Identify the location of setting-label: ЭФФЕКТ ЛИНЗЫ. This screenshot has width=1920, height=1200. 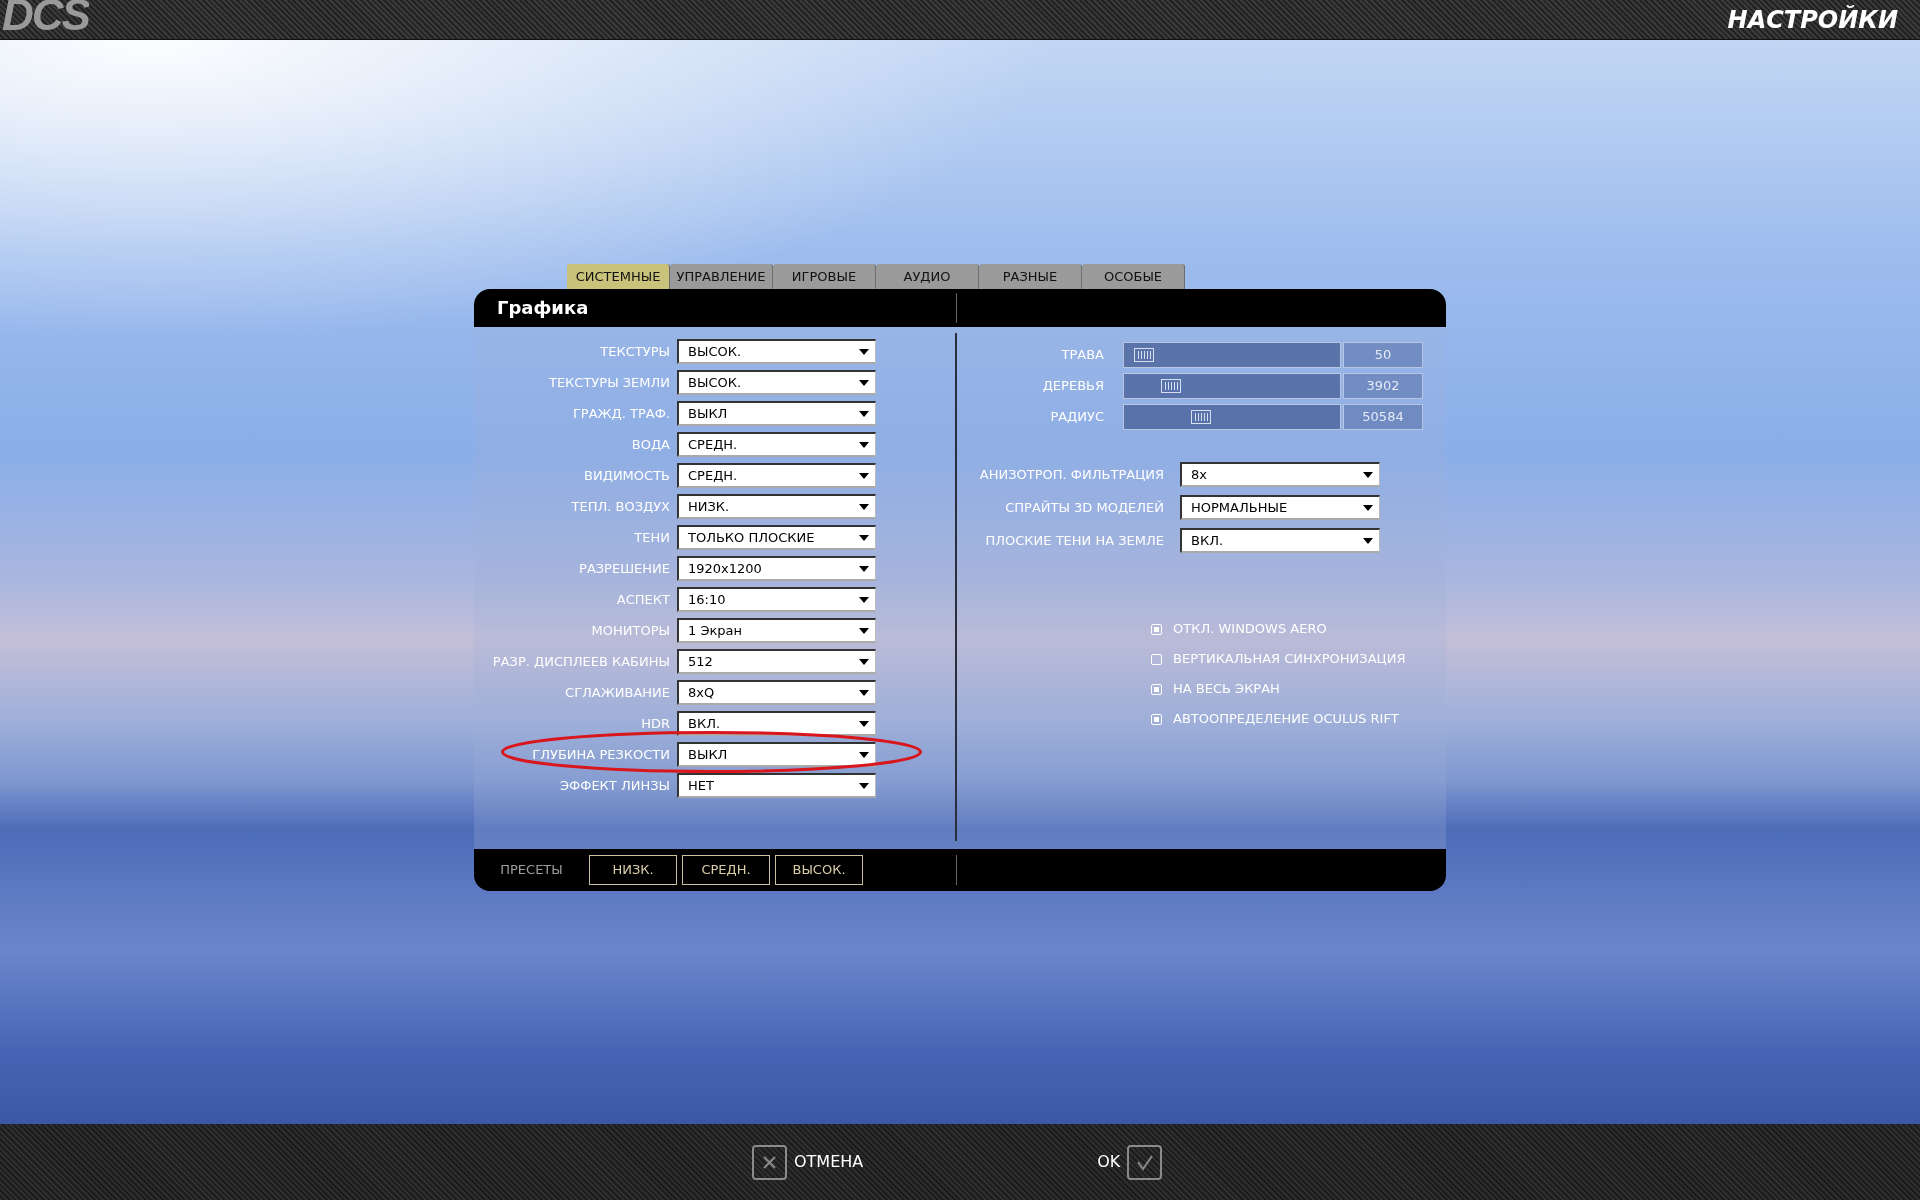
(614, 785).